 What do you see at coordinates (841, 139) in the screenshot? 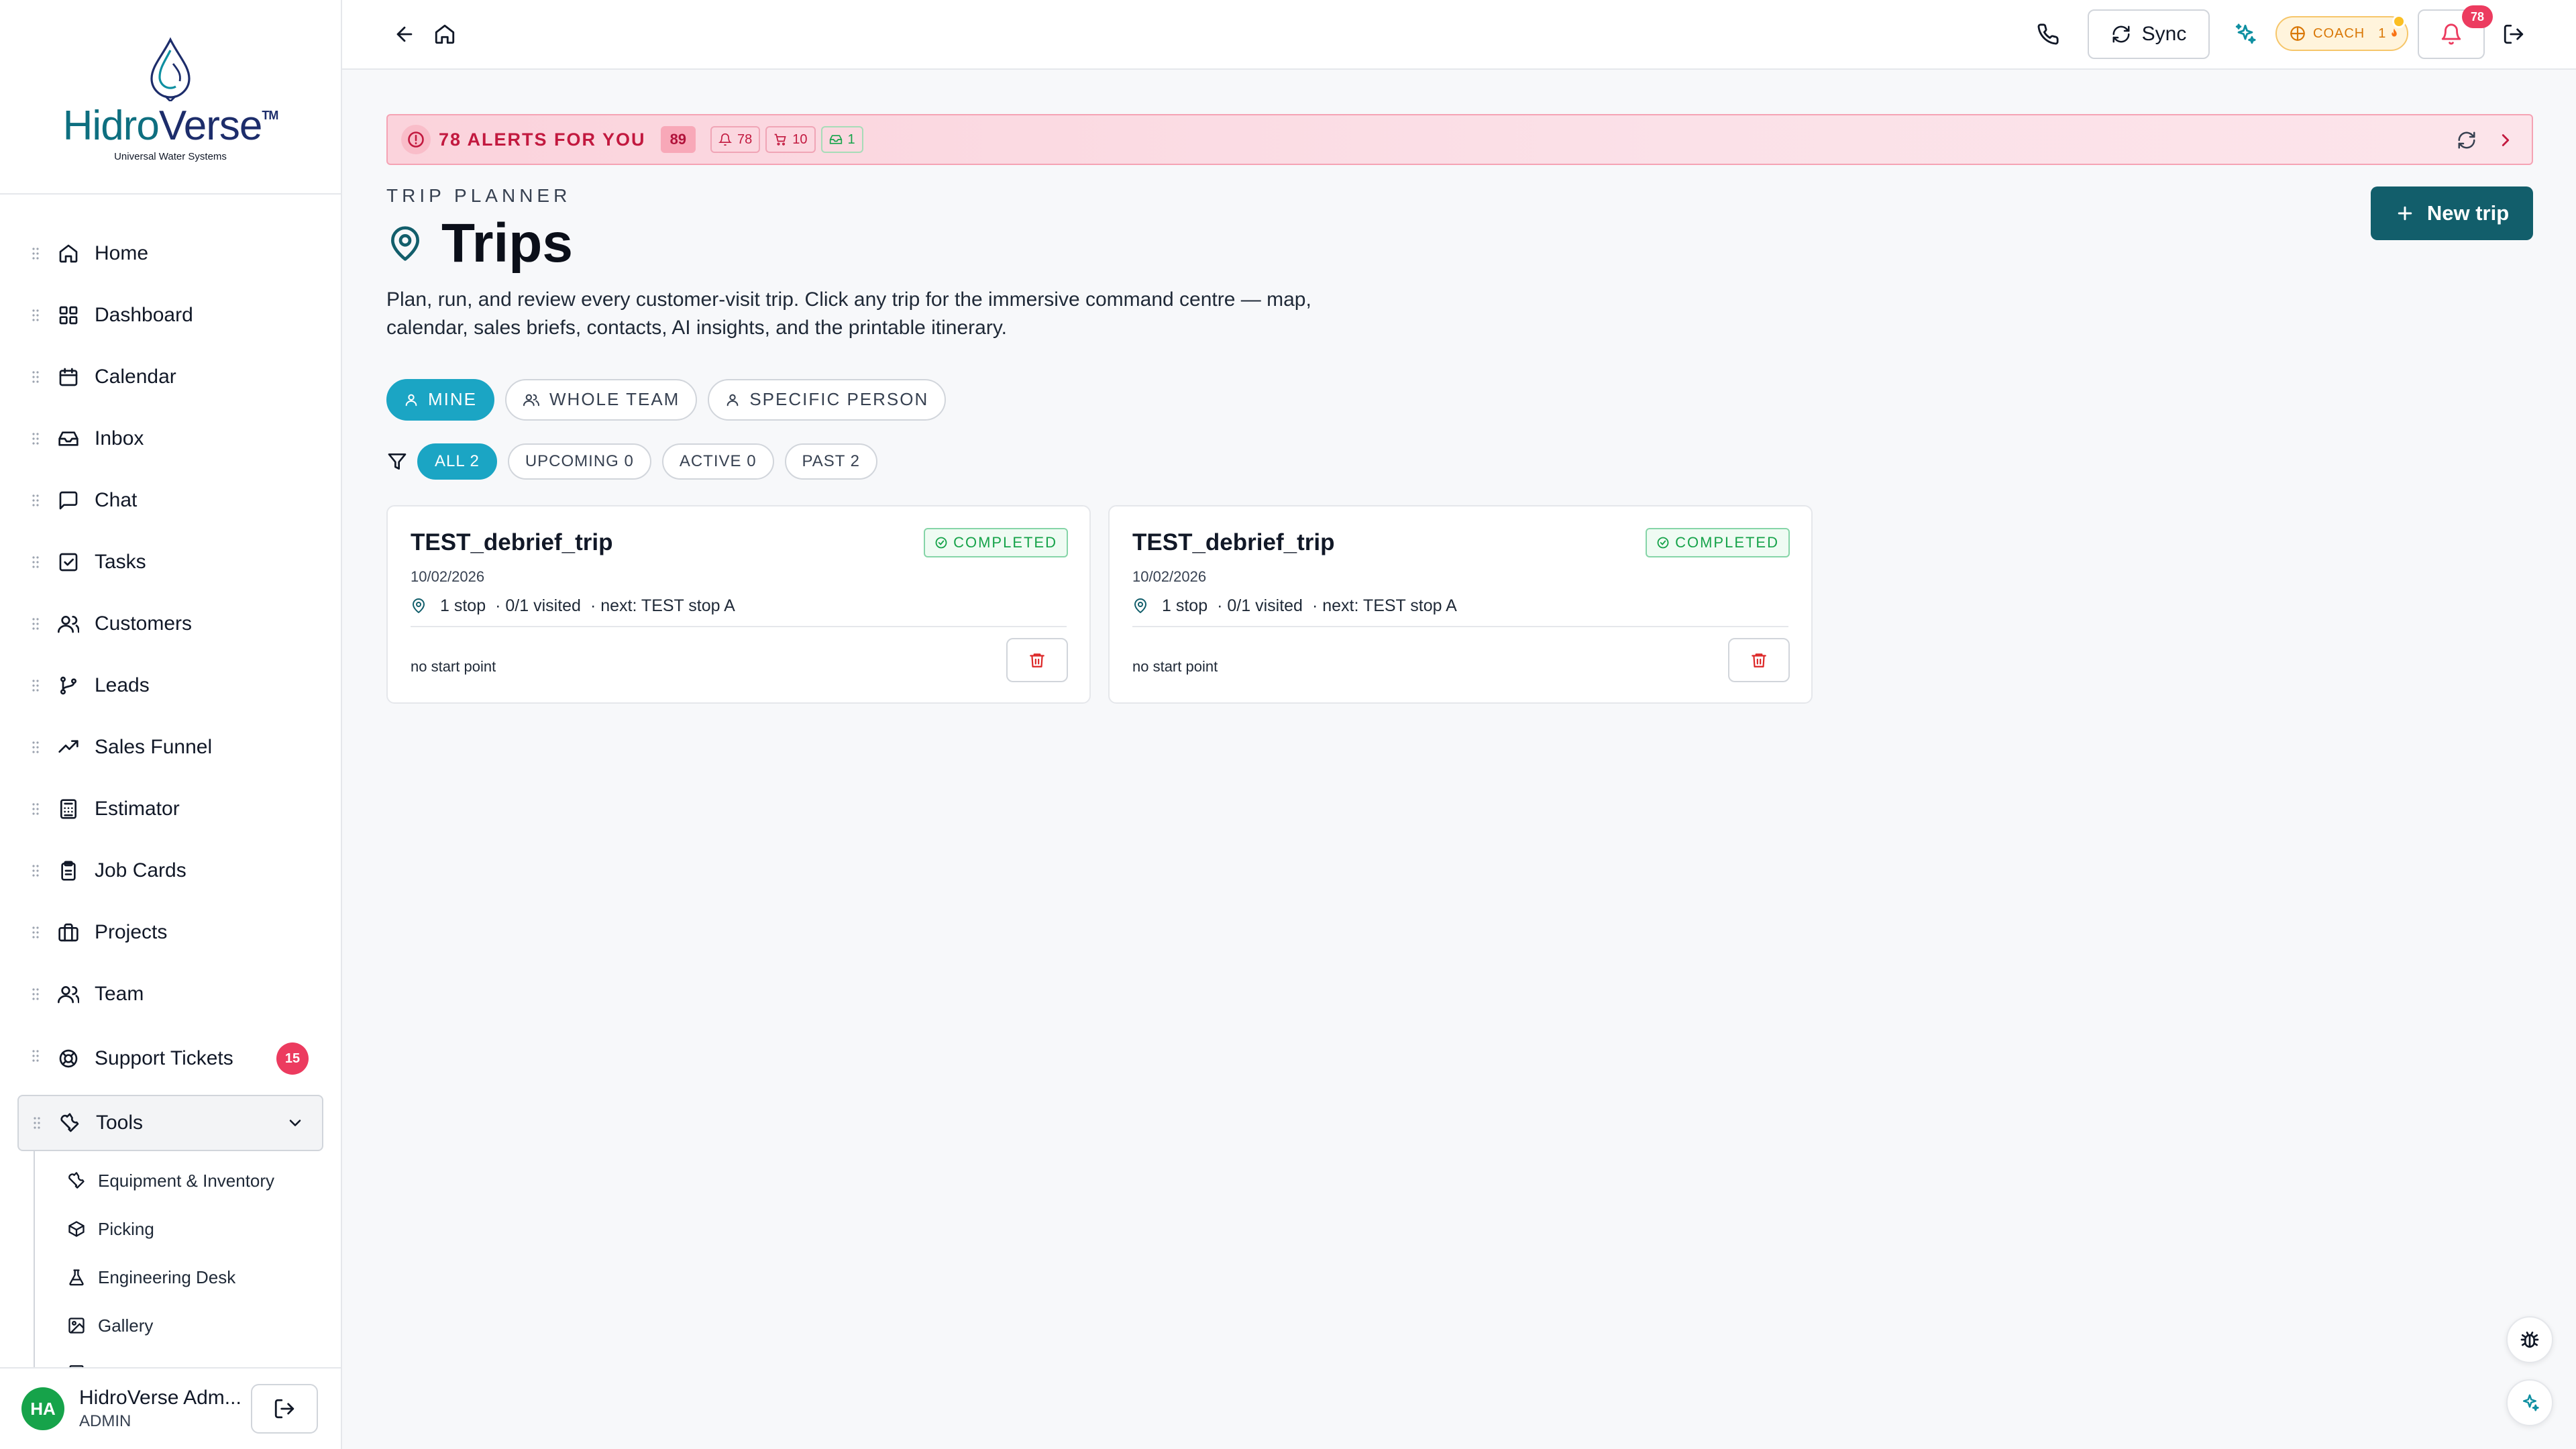
I see `alerts-inbox-chip: 1` at bounding box center [841, 139].